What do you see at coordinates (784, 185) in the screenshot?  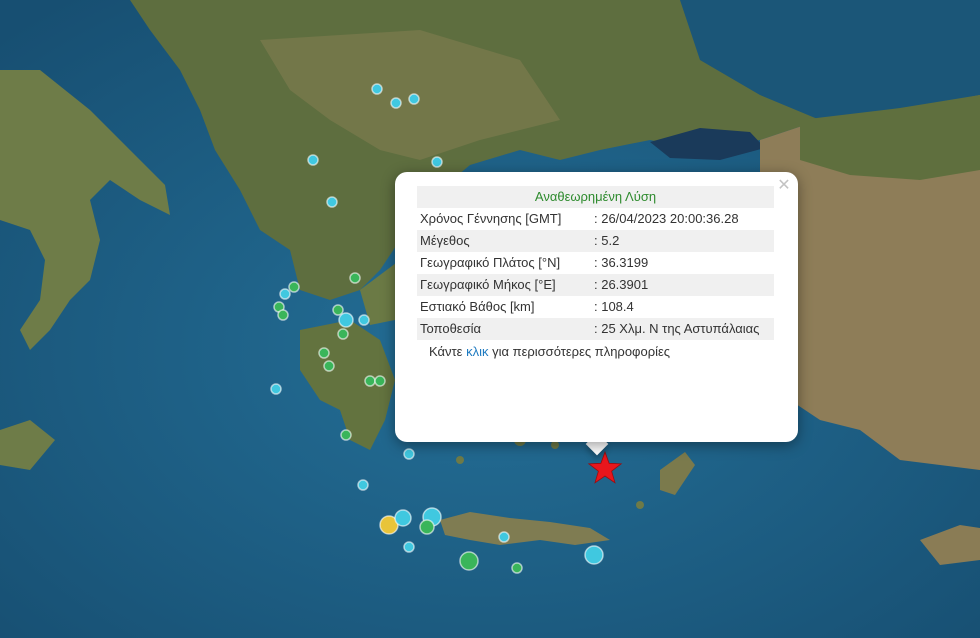 I see `close-icon: ✕` at bounding box center [784, 185].